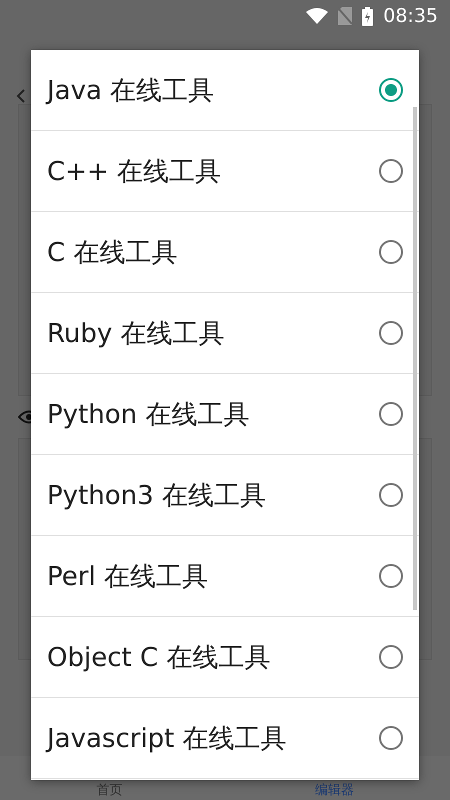 Image resolution: width=450 pixels, height=800 pixels. What do you see at coordinates (21, 96) in the screenshot?
I see `back-icon` at bounding box center [21, 96].